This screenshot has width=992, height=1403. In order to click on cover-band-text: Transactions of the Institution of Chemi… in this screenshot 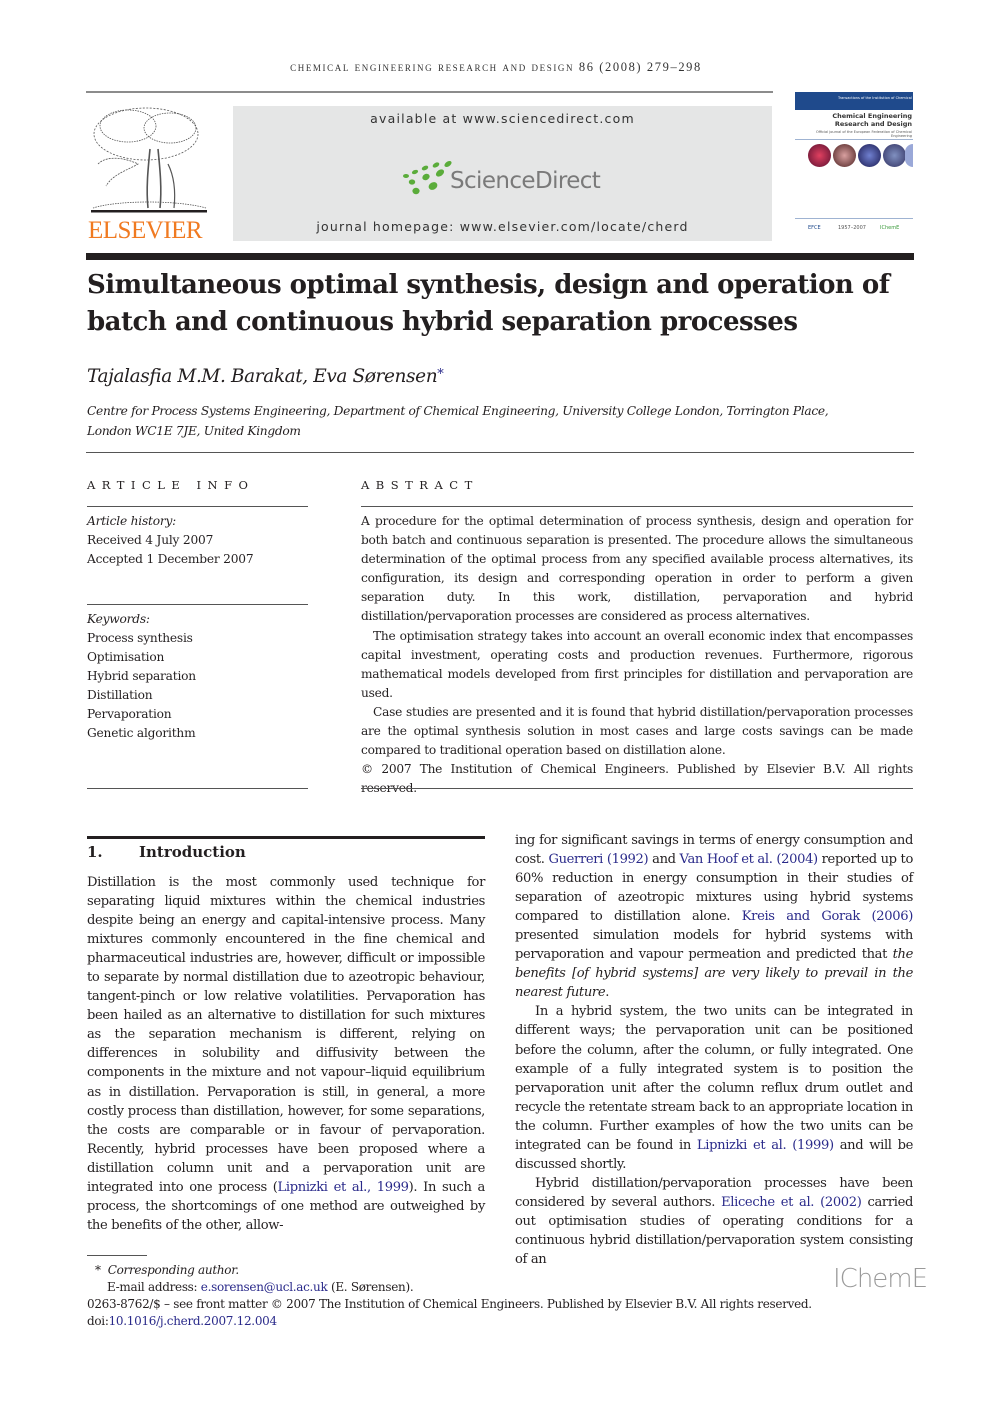, I will do `click(884, 98)`.